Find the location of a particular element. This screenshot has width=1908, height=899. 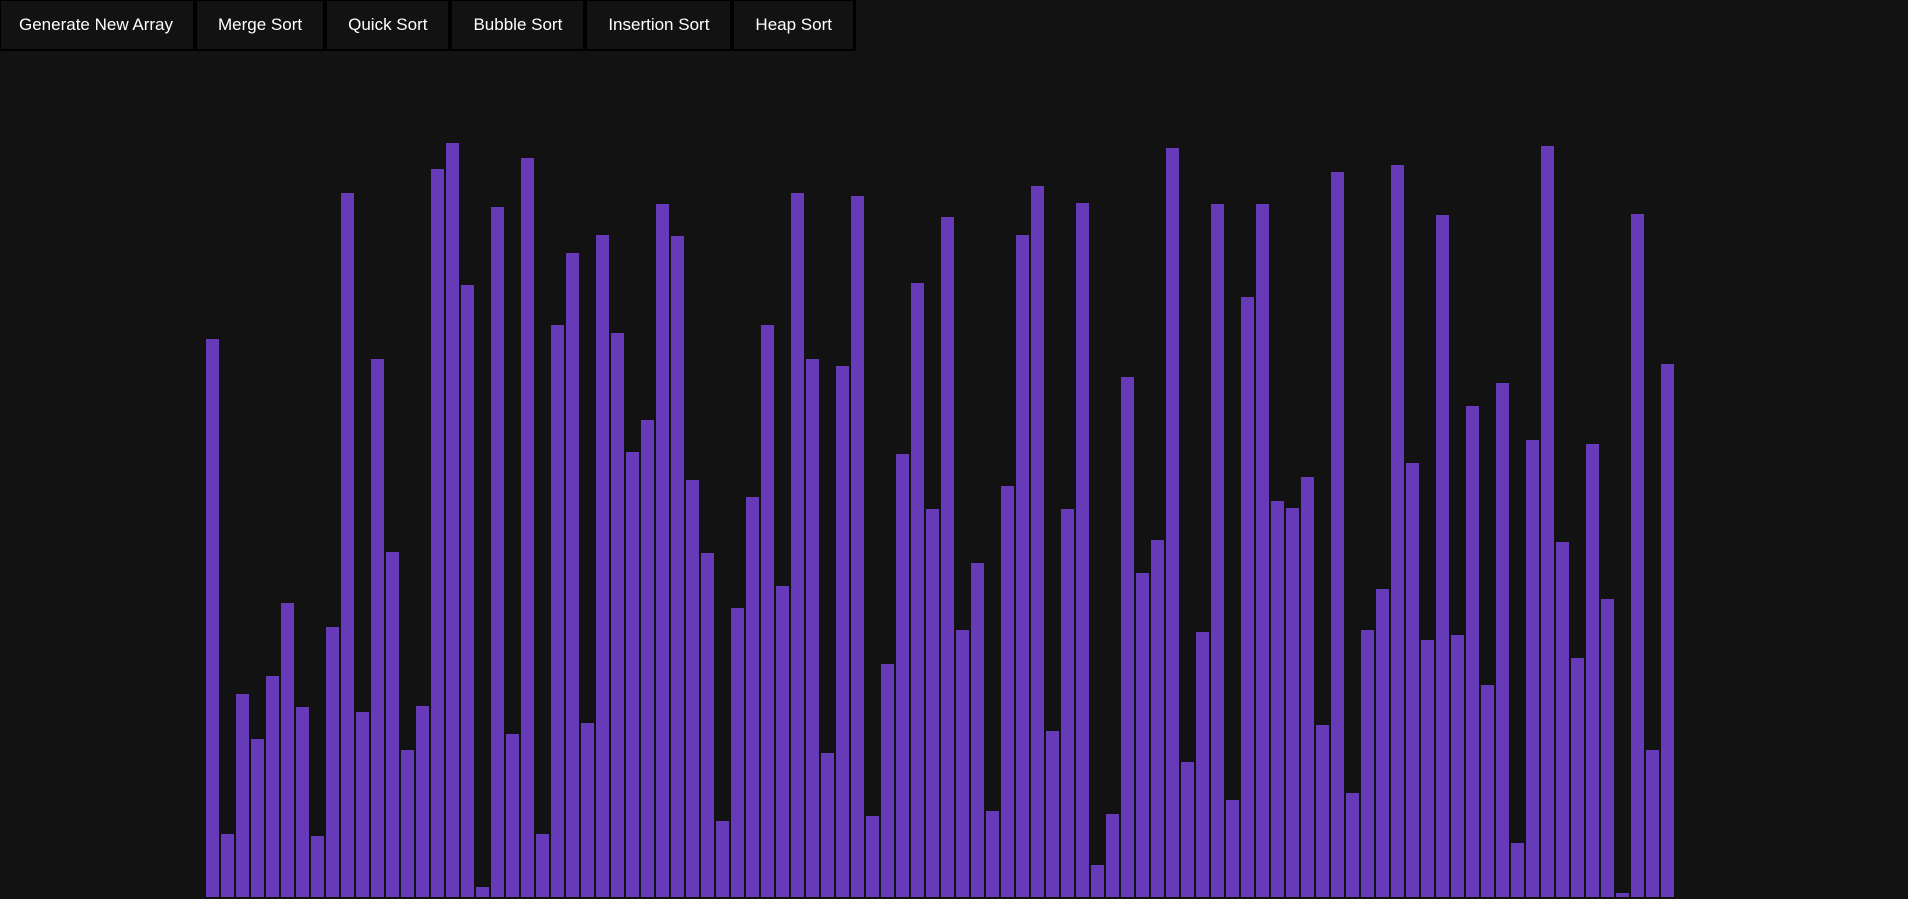

bubble-sort-button: Bubble Sort is located at coordinates (519, 25).